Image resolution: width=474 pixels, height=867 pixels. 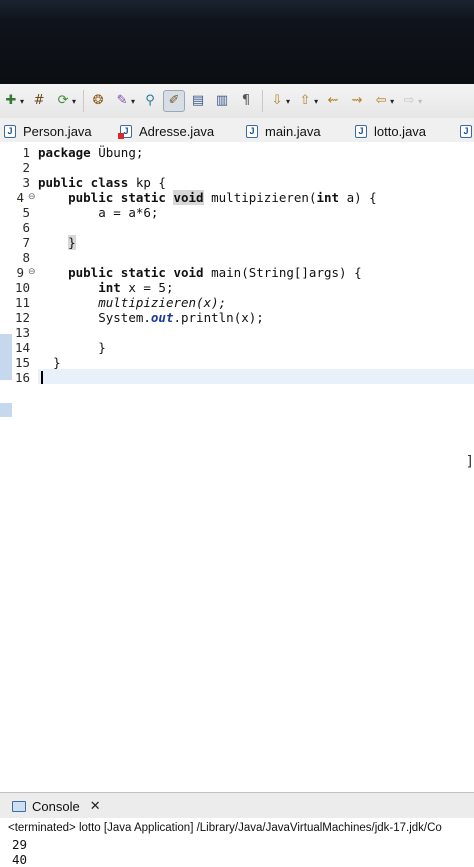 I want to click on current-line-highlight, so click(x=256, y=377).